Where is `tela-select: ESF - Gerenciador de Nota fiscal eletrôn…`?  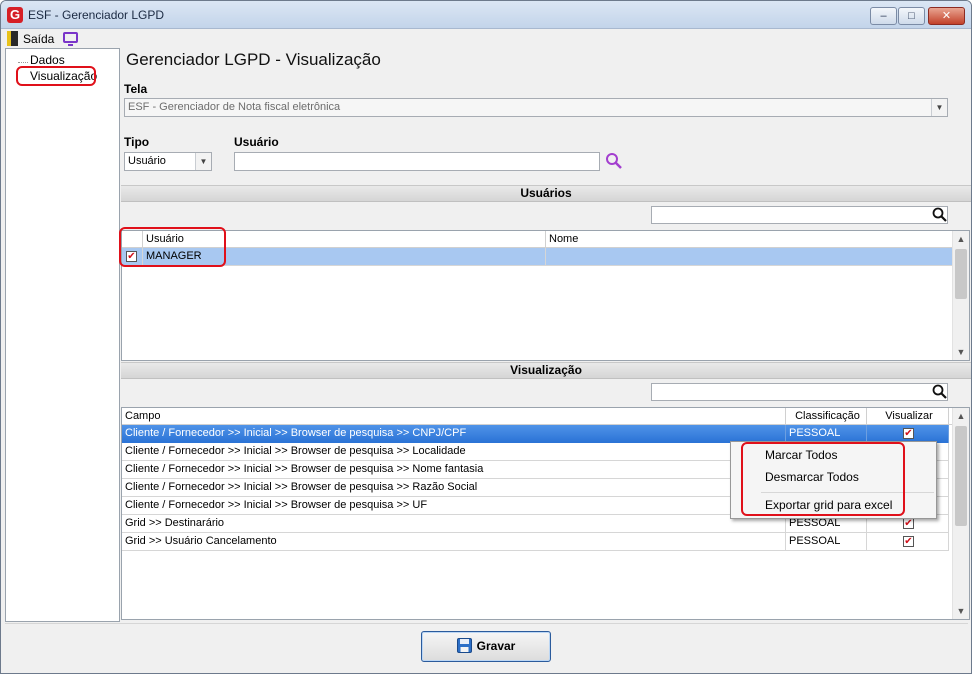 tela-select: ESF - Gerenciador de Nota fiscal eletrôn… is located at coordinates (536, 107).